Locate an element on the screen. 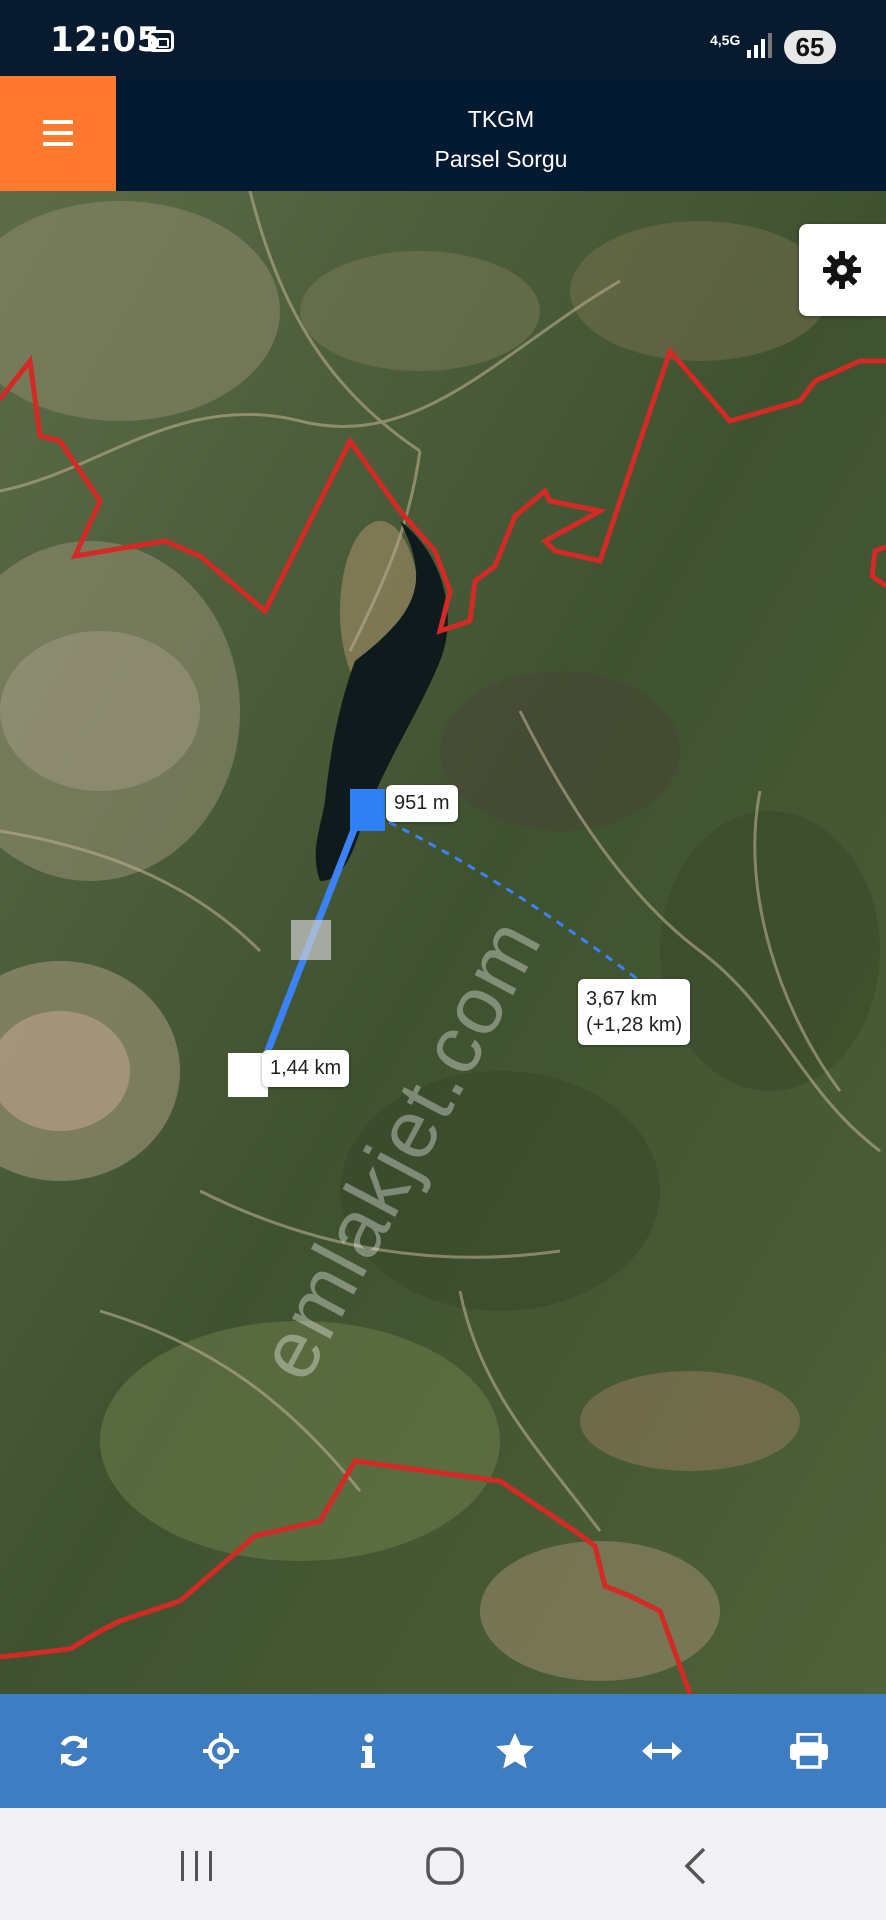 The image size is (886, 1920). home-icon is located at coordinates (445, 1866).